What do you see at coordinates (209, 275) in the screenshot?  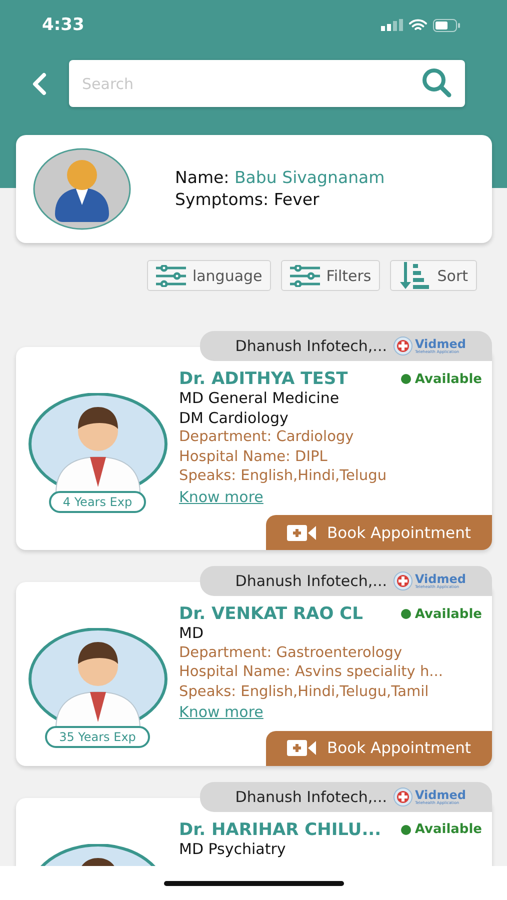 I see `filter-button: language` at bounding box center [209, 275].